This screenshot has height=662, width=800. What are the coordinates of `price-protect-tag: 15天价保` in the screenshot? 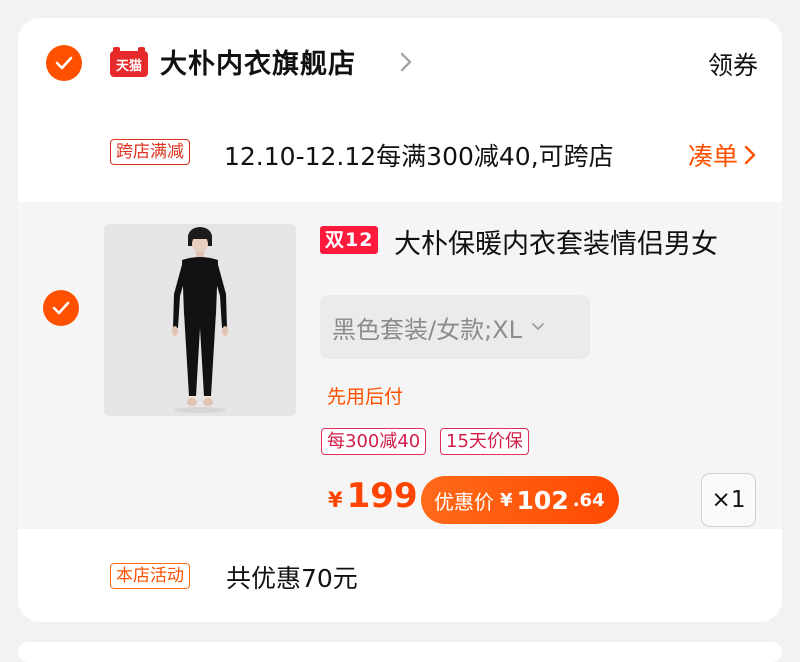 It's located at (484, 441).